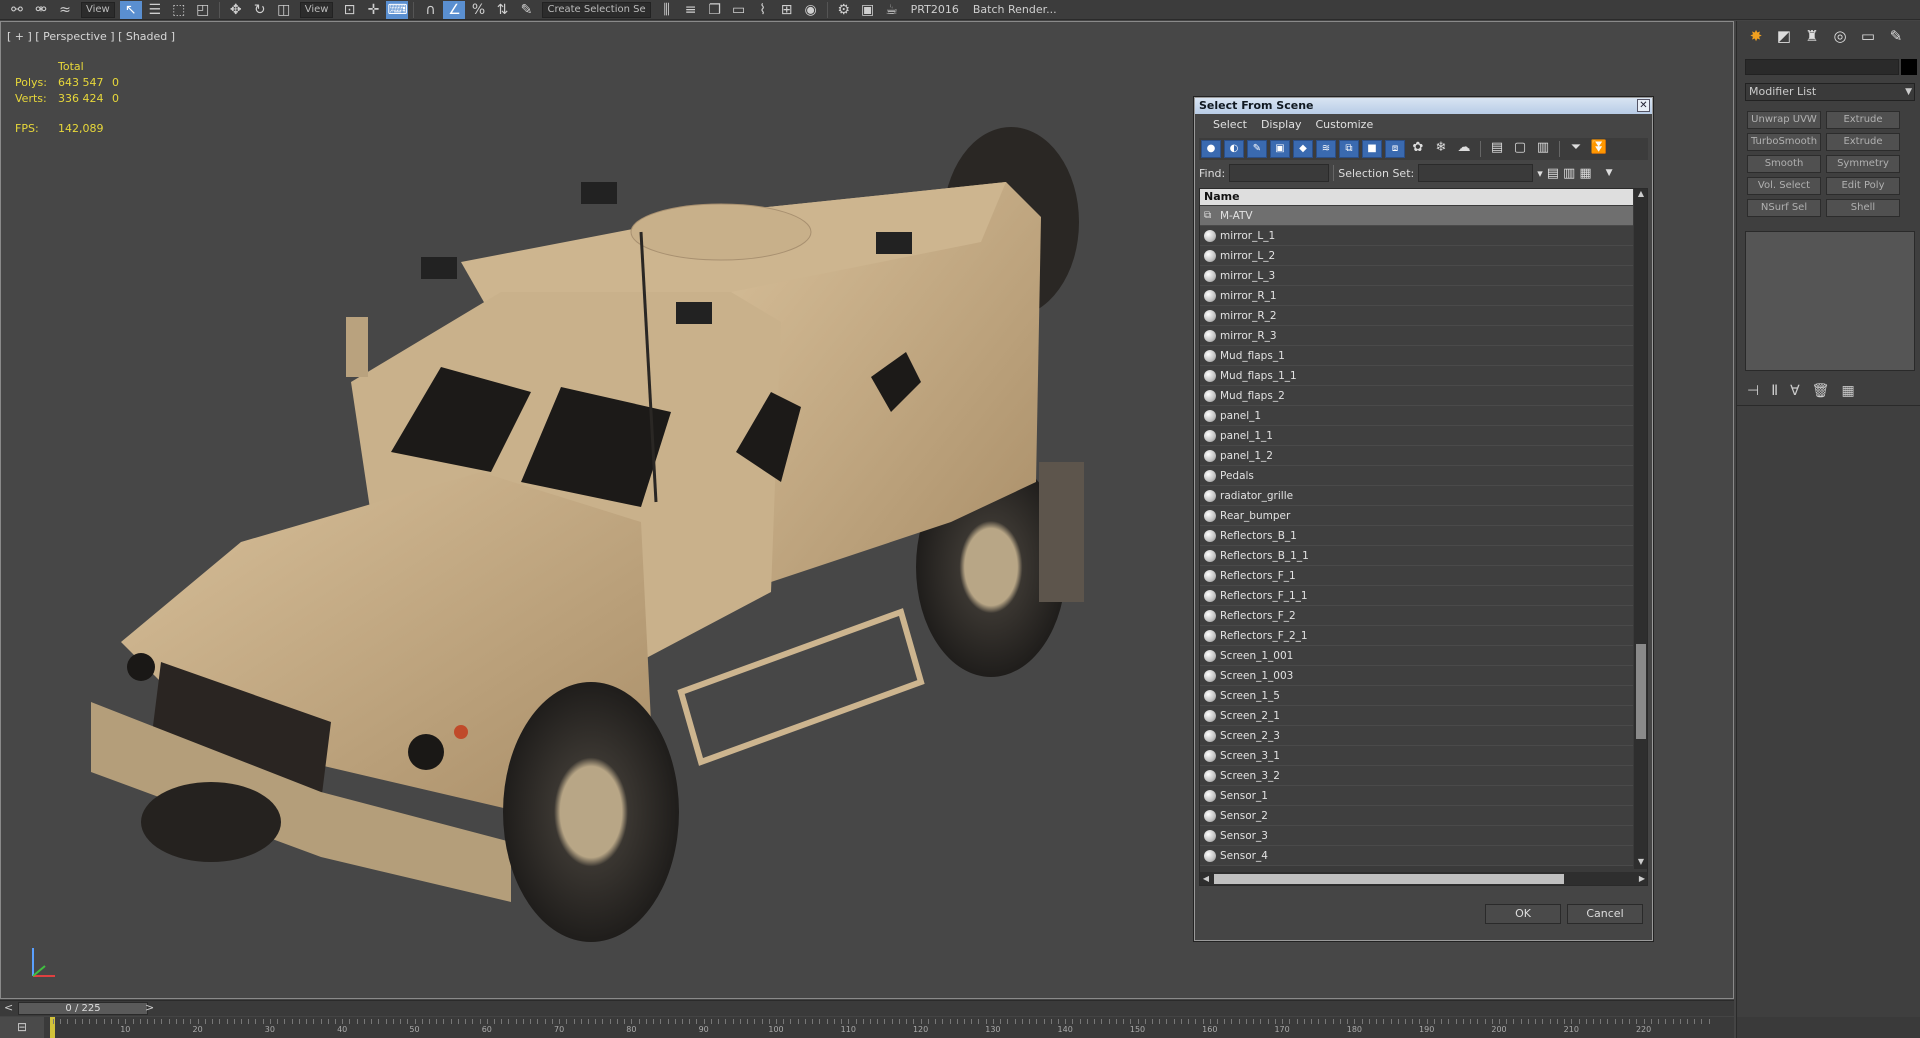 The height and width of the screenshot is (1038, 1920). I want to click on modifier-button-turbosmooth: TurboSmooth, so click(1784, 142).